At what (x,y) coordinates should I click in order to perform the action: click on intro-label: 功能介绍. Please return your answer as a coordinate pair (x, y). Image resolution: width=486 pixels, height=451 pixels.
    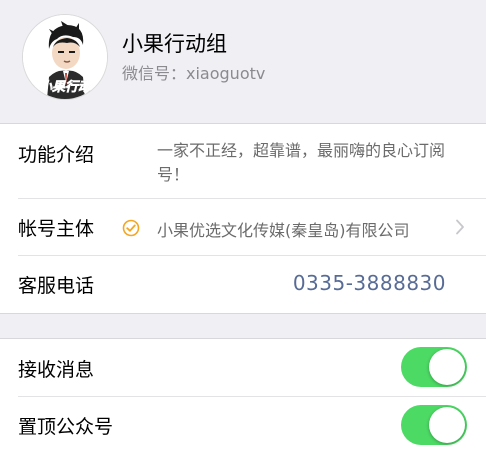
    Looking at the image, I should click on (56, 155).